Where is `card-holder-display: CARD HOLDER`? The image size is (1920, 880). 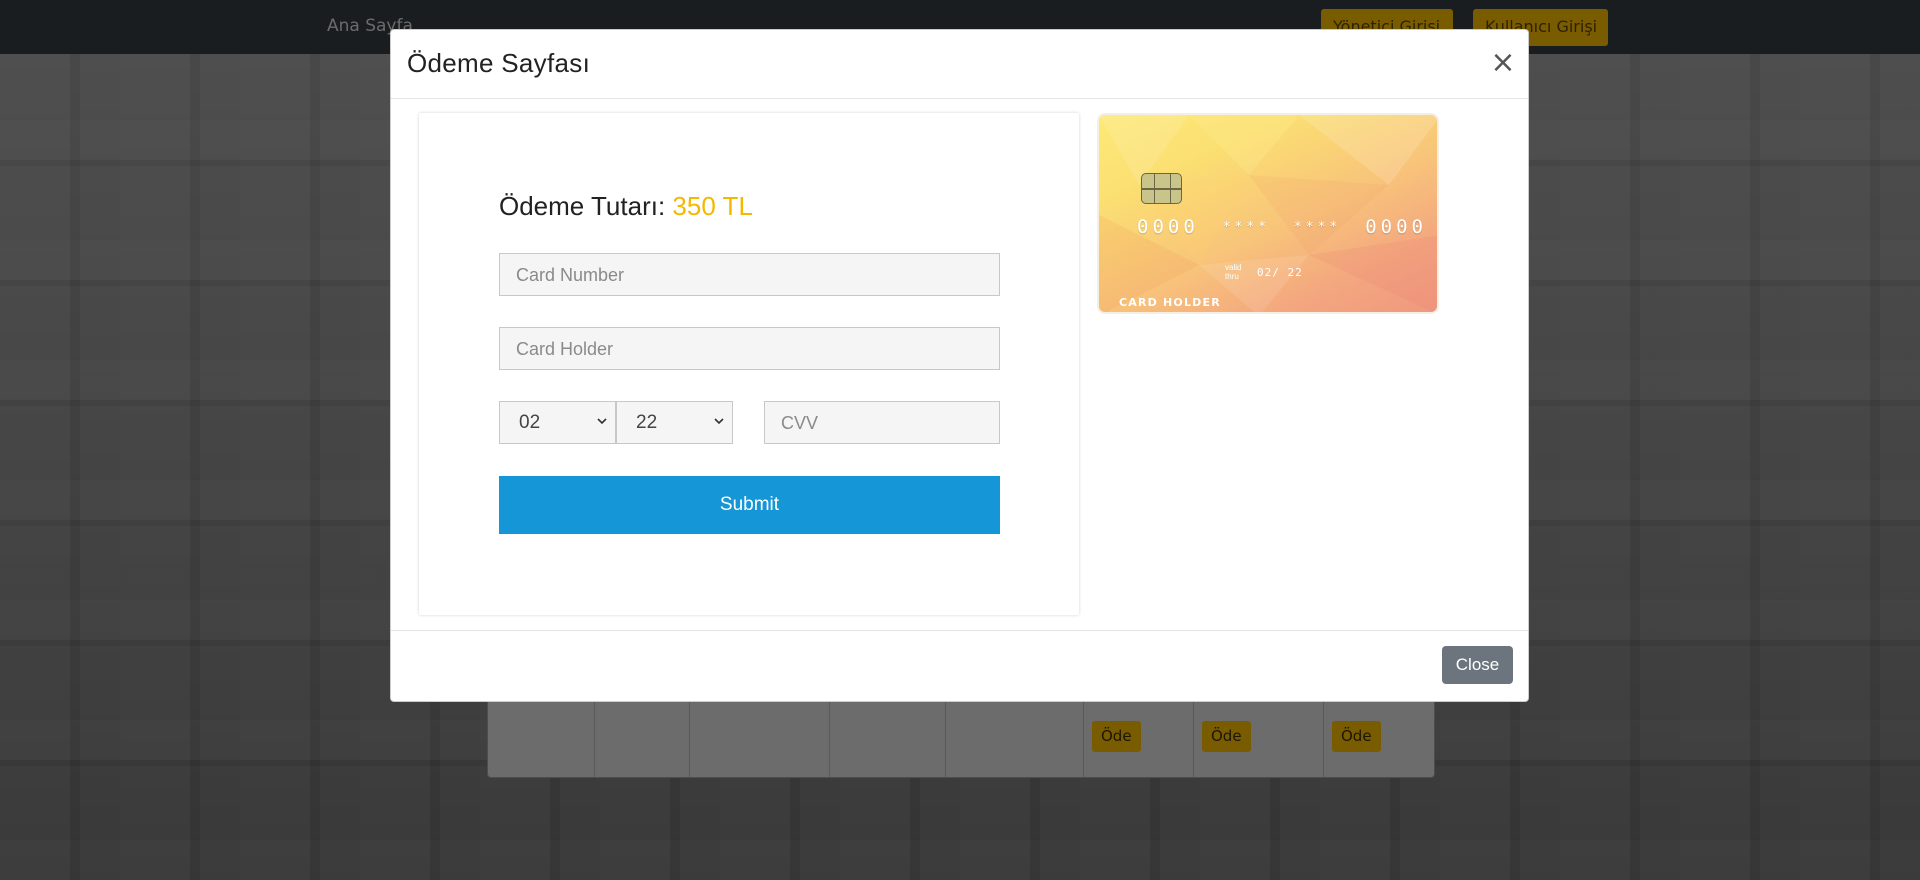 card-holder-display: CARD HOLDER is located at coordinates (1170, 302).